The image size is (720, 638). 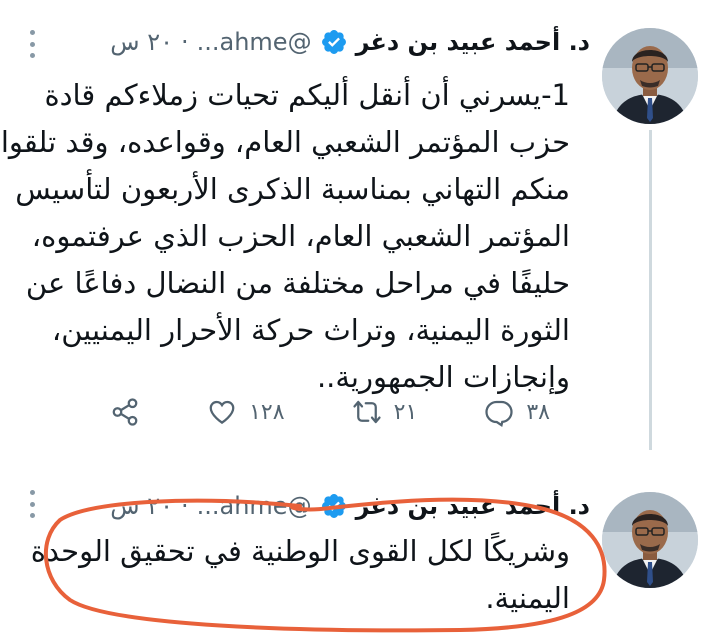 I want to click on tweet-text-line: 1-يسرني أن أنقل أليكم تحيات زملاءكم قادة, so click(x=307, y=95).